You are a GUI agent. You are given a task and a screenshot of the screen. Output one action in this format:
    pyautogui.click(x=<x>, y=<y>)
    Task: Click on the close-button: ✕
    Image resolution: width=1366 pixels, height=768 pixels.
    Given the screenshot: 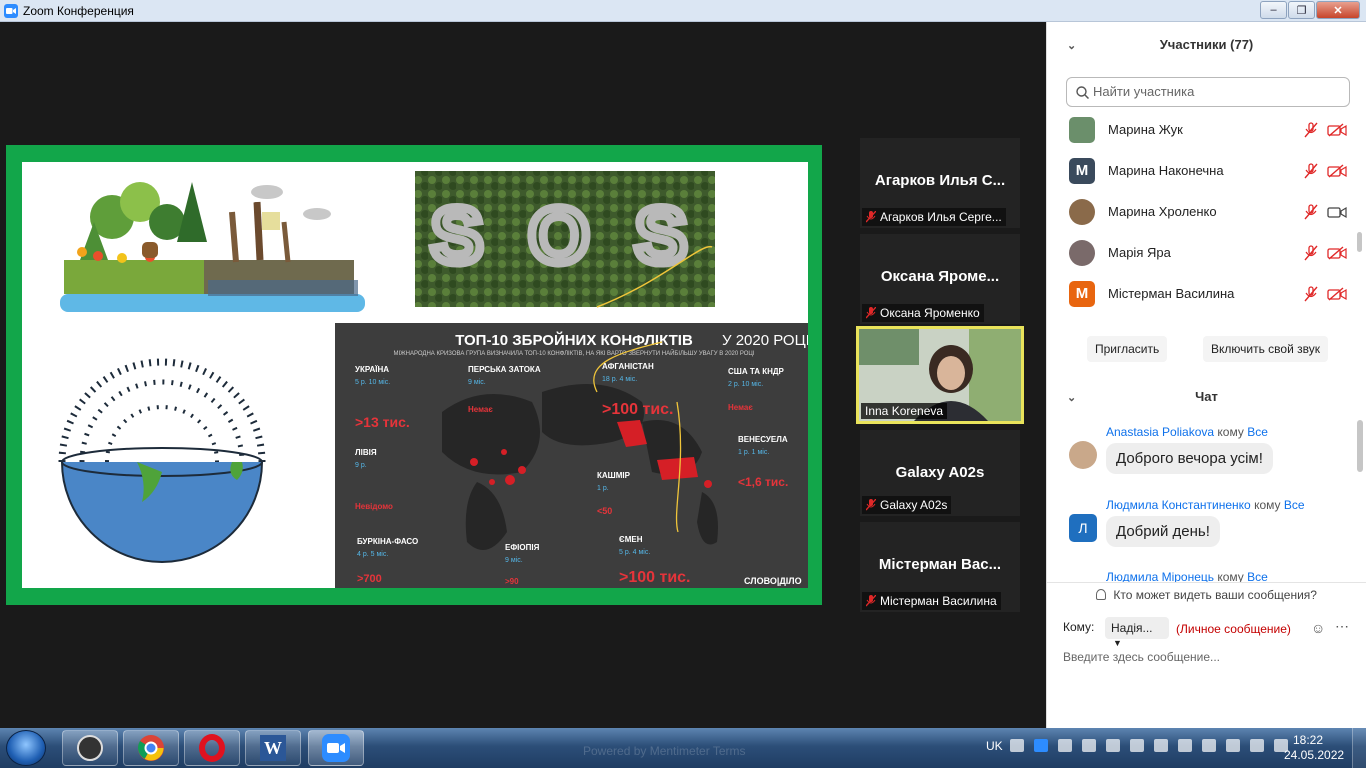 What is the action you would take?
    pyautogui.click(x=1338, y=10)
    